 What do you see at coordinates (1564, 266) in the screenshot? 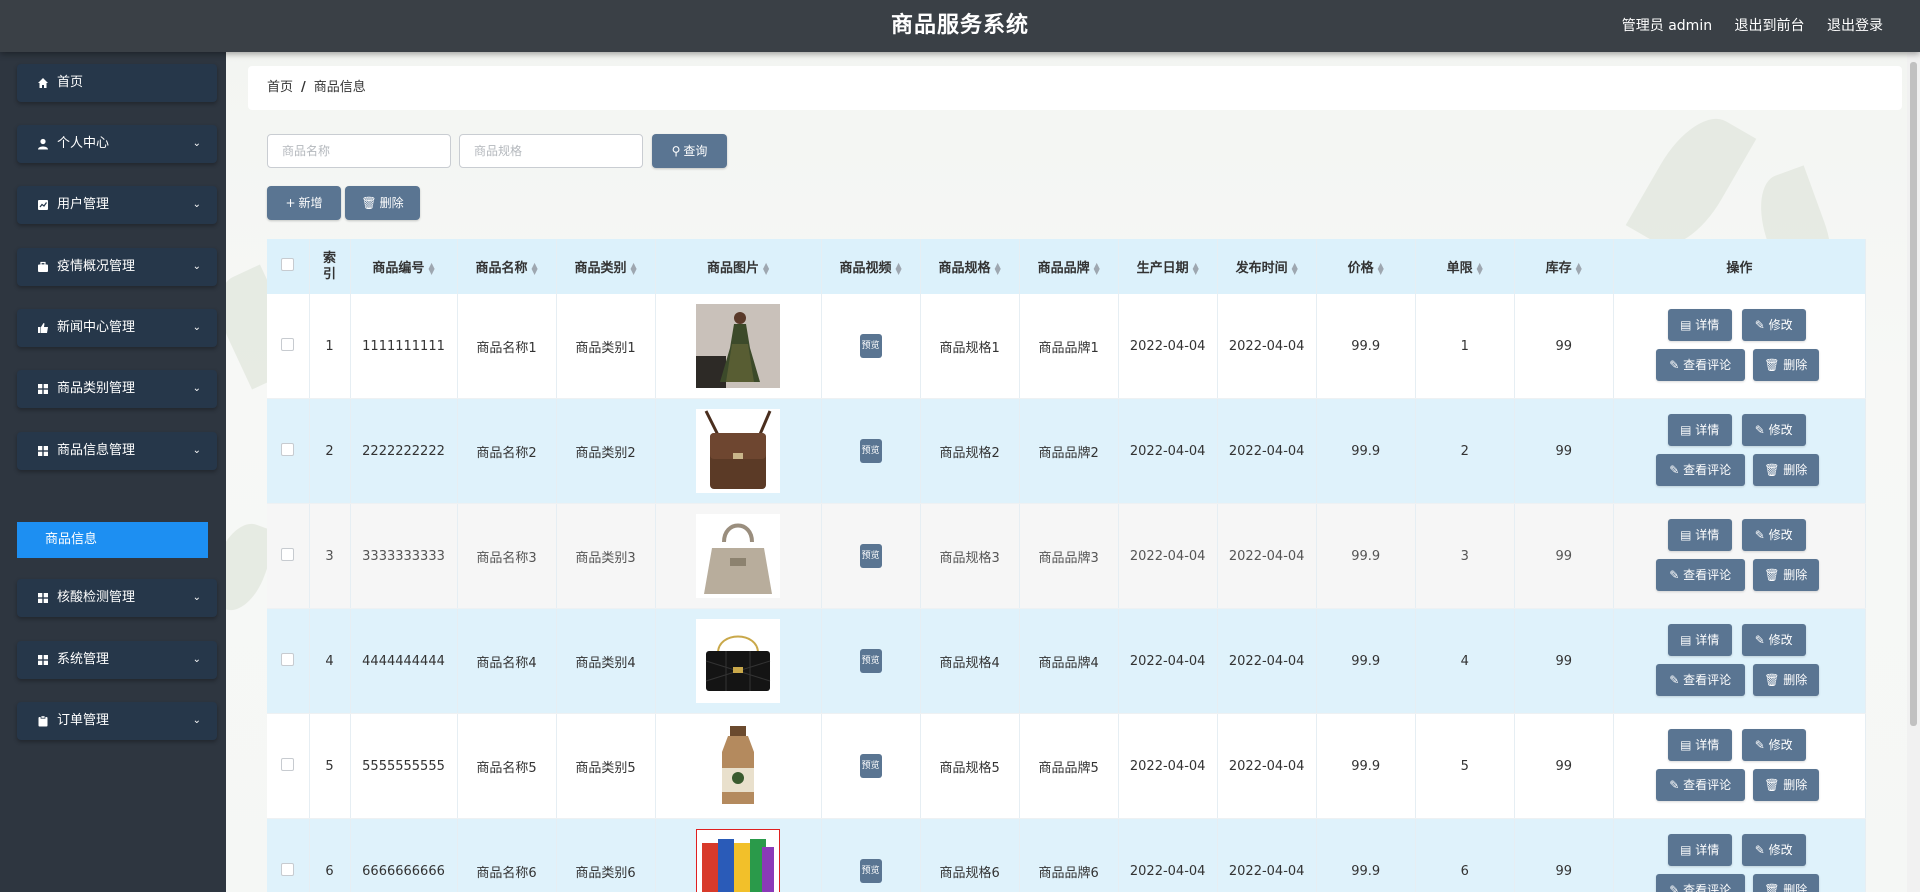
I see `header-stock: 库存 ▲ ▼` at bounding box center [1564, 266].